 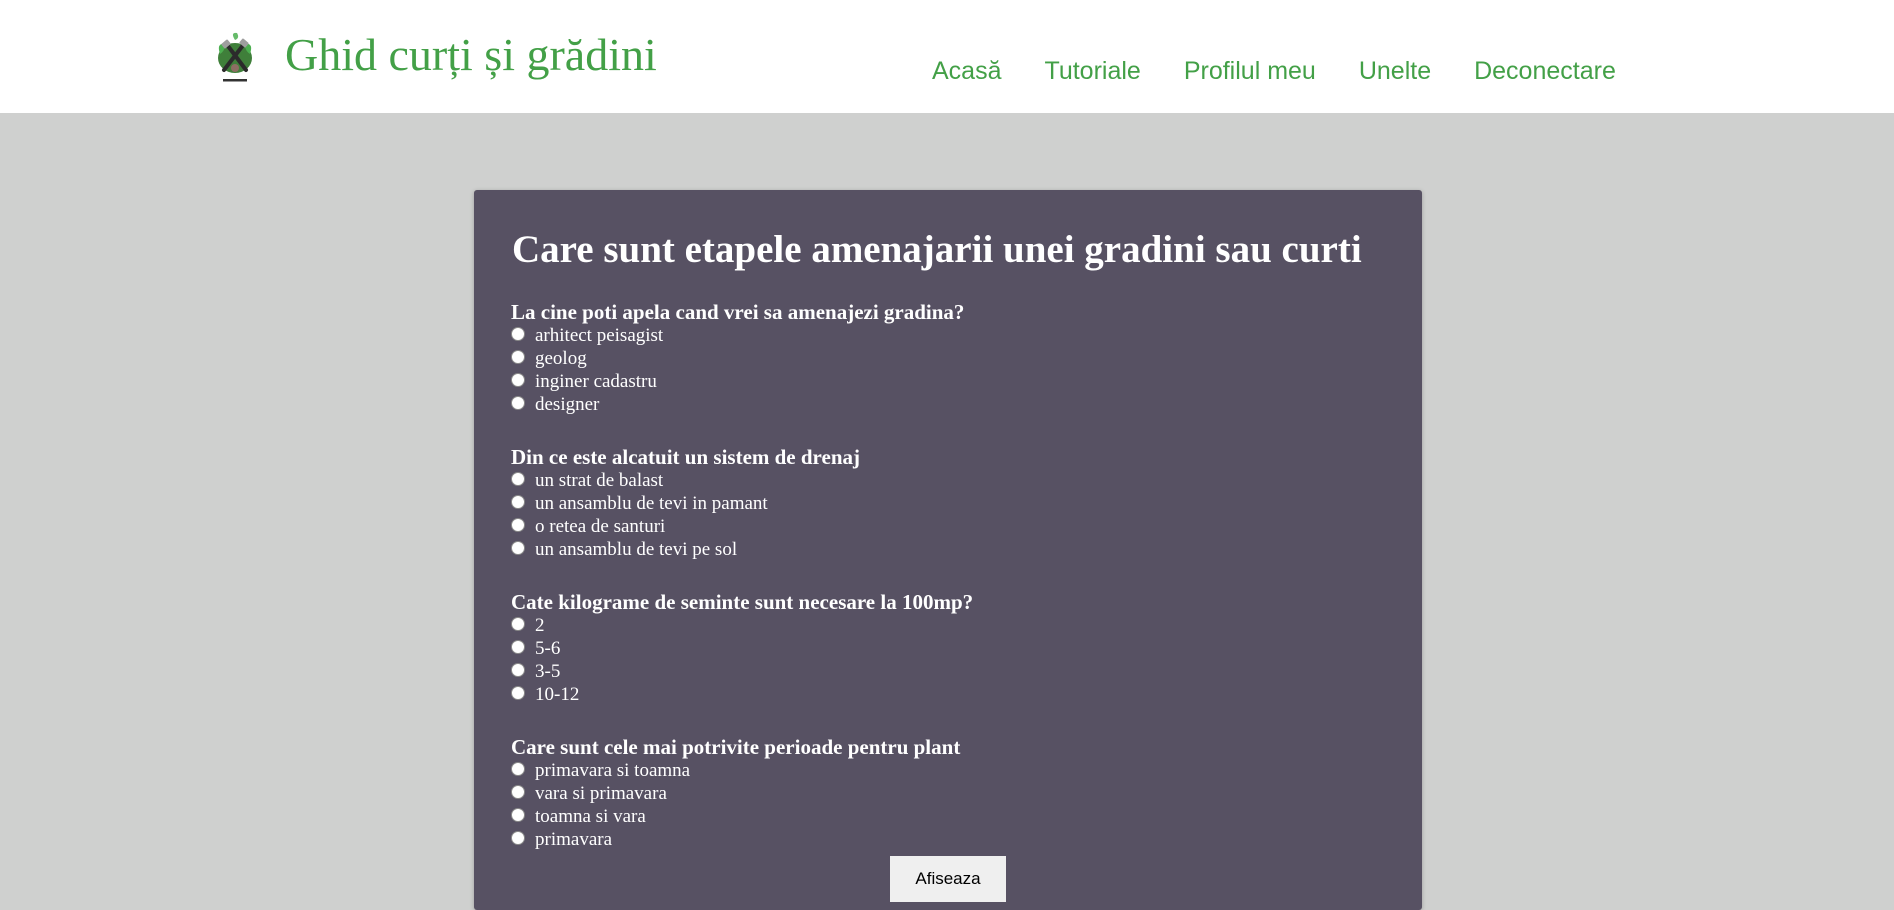 What do you see at coordinates (601, 793) in the screenshot?
I see `answer-label: vara si primavara` at bounding box center [601, 793].